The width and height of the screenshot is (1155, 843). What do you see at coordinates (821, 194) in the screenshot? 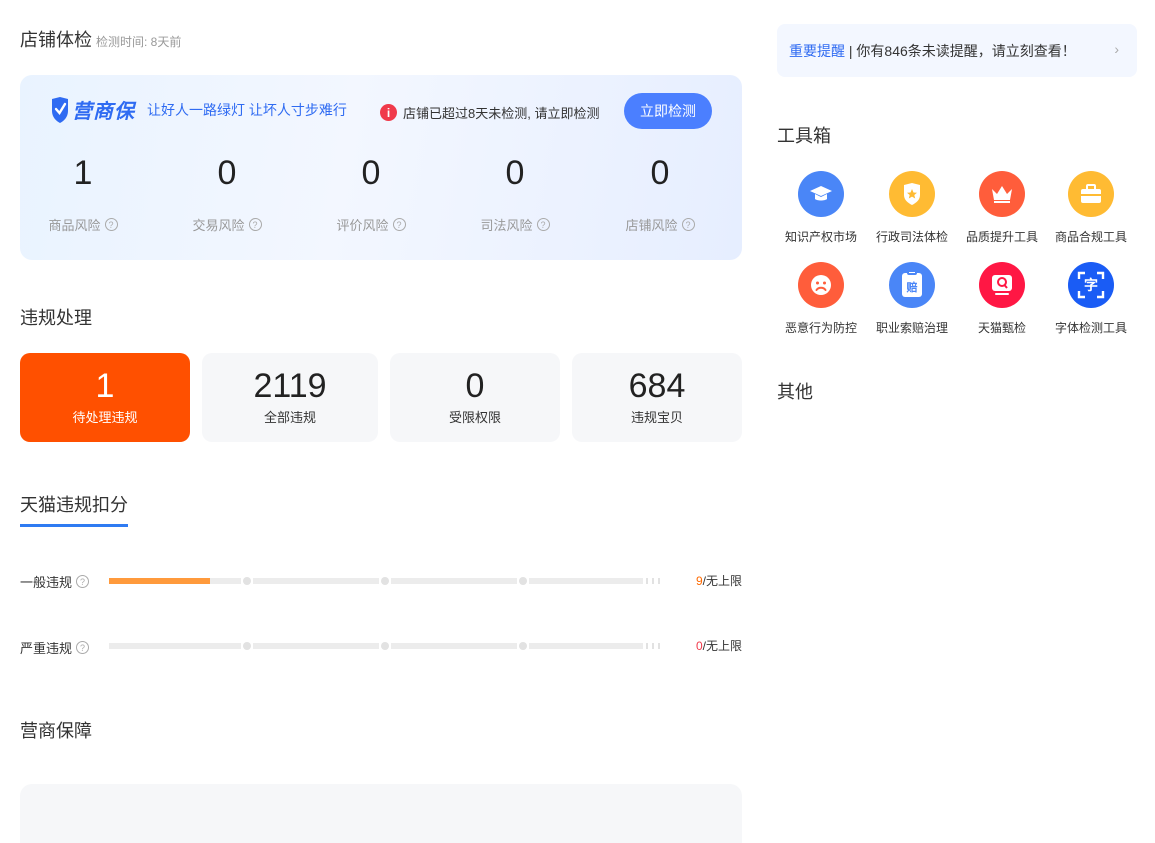
I see `graduation-cap-icon` at bounding box center [821, 194].